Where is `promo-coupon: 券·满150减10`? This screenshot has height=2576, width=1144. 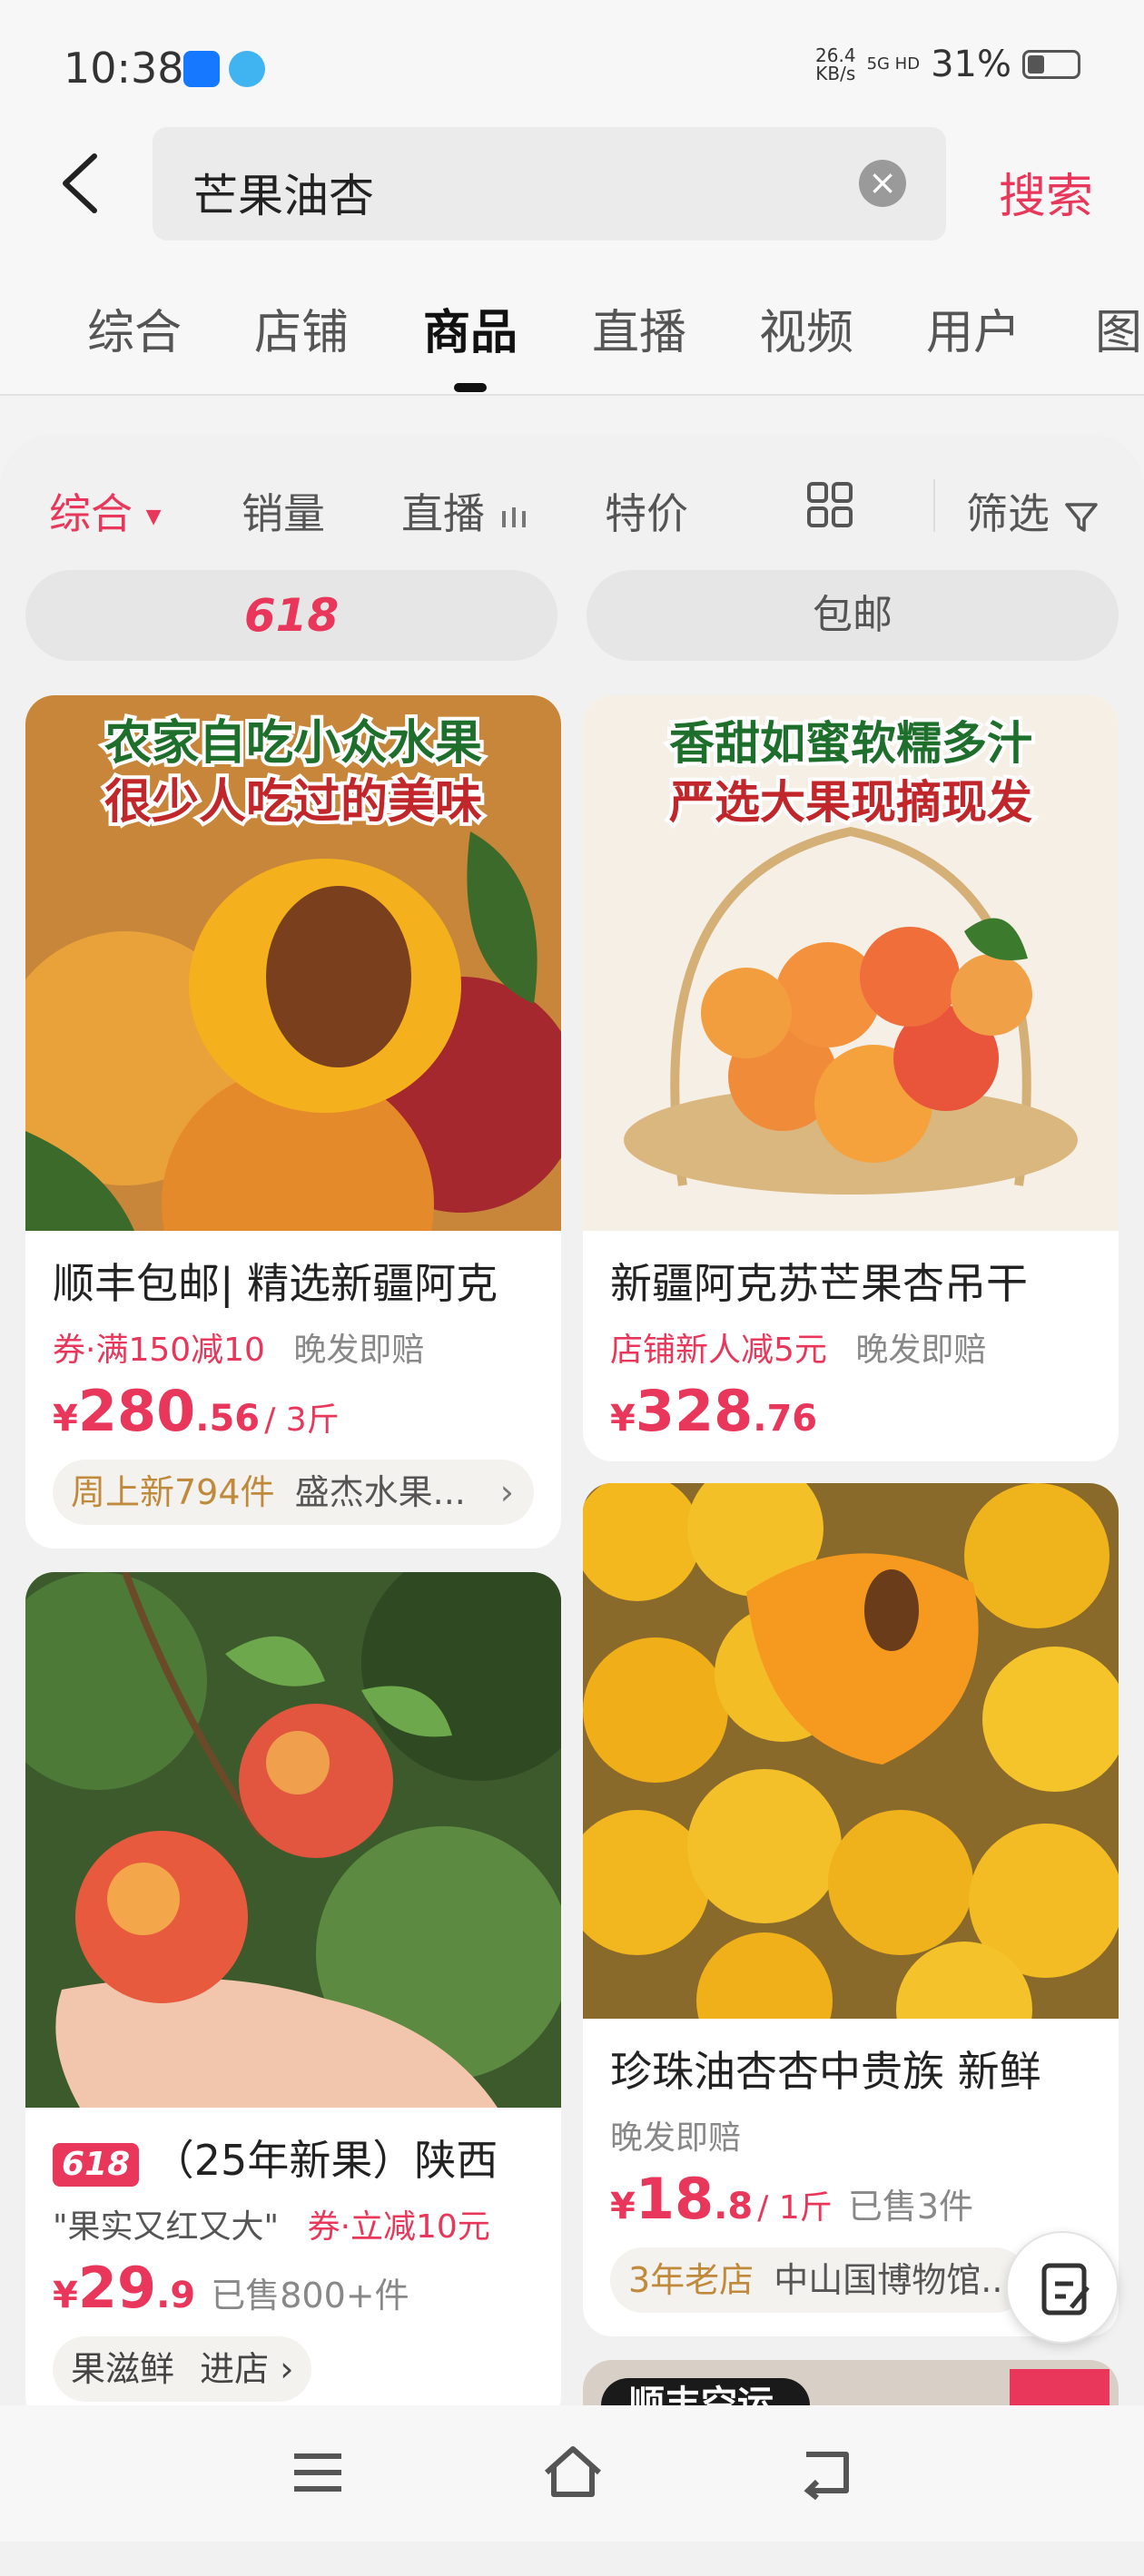
promo-coupon: 券·满150减10 is located at coordinates (159, 1350).